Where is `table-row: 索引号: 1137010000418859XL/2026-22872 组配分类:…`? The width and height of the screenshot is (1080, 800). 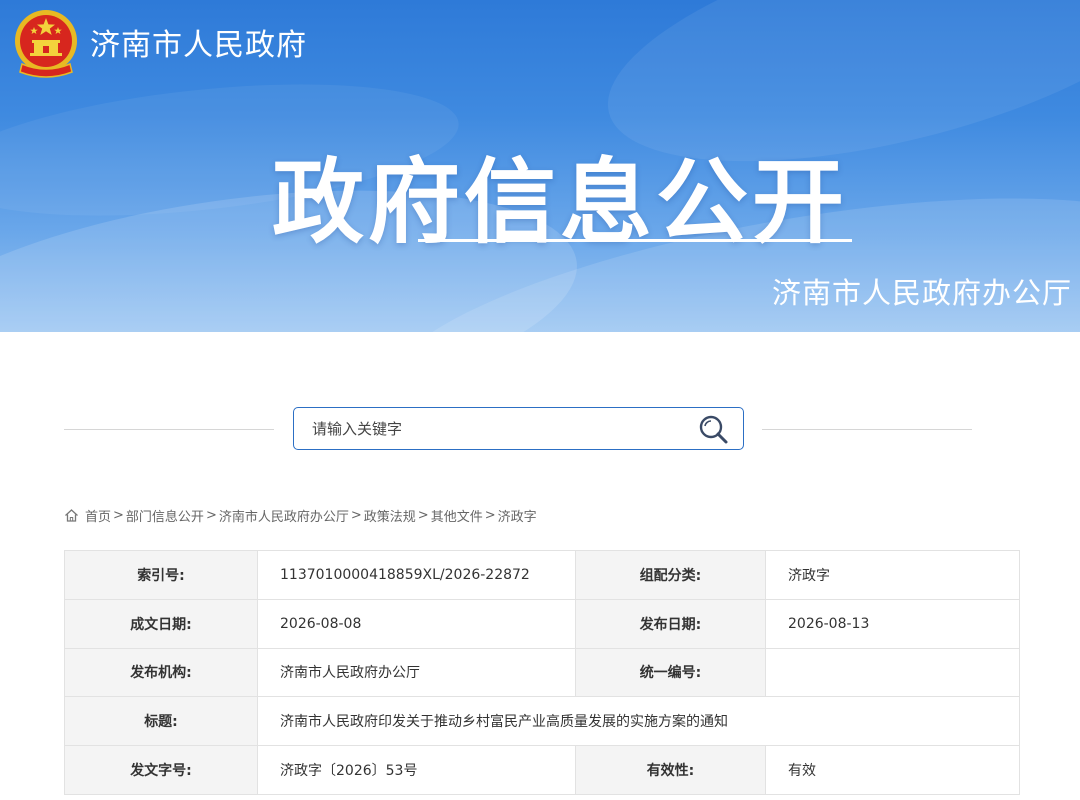
table-row: 索引号: 1137010000418859XL/2026-22872 组配分类:… is located at coordinates (542, 575).